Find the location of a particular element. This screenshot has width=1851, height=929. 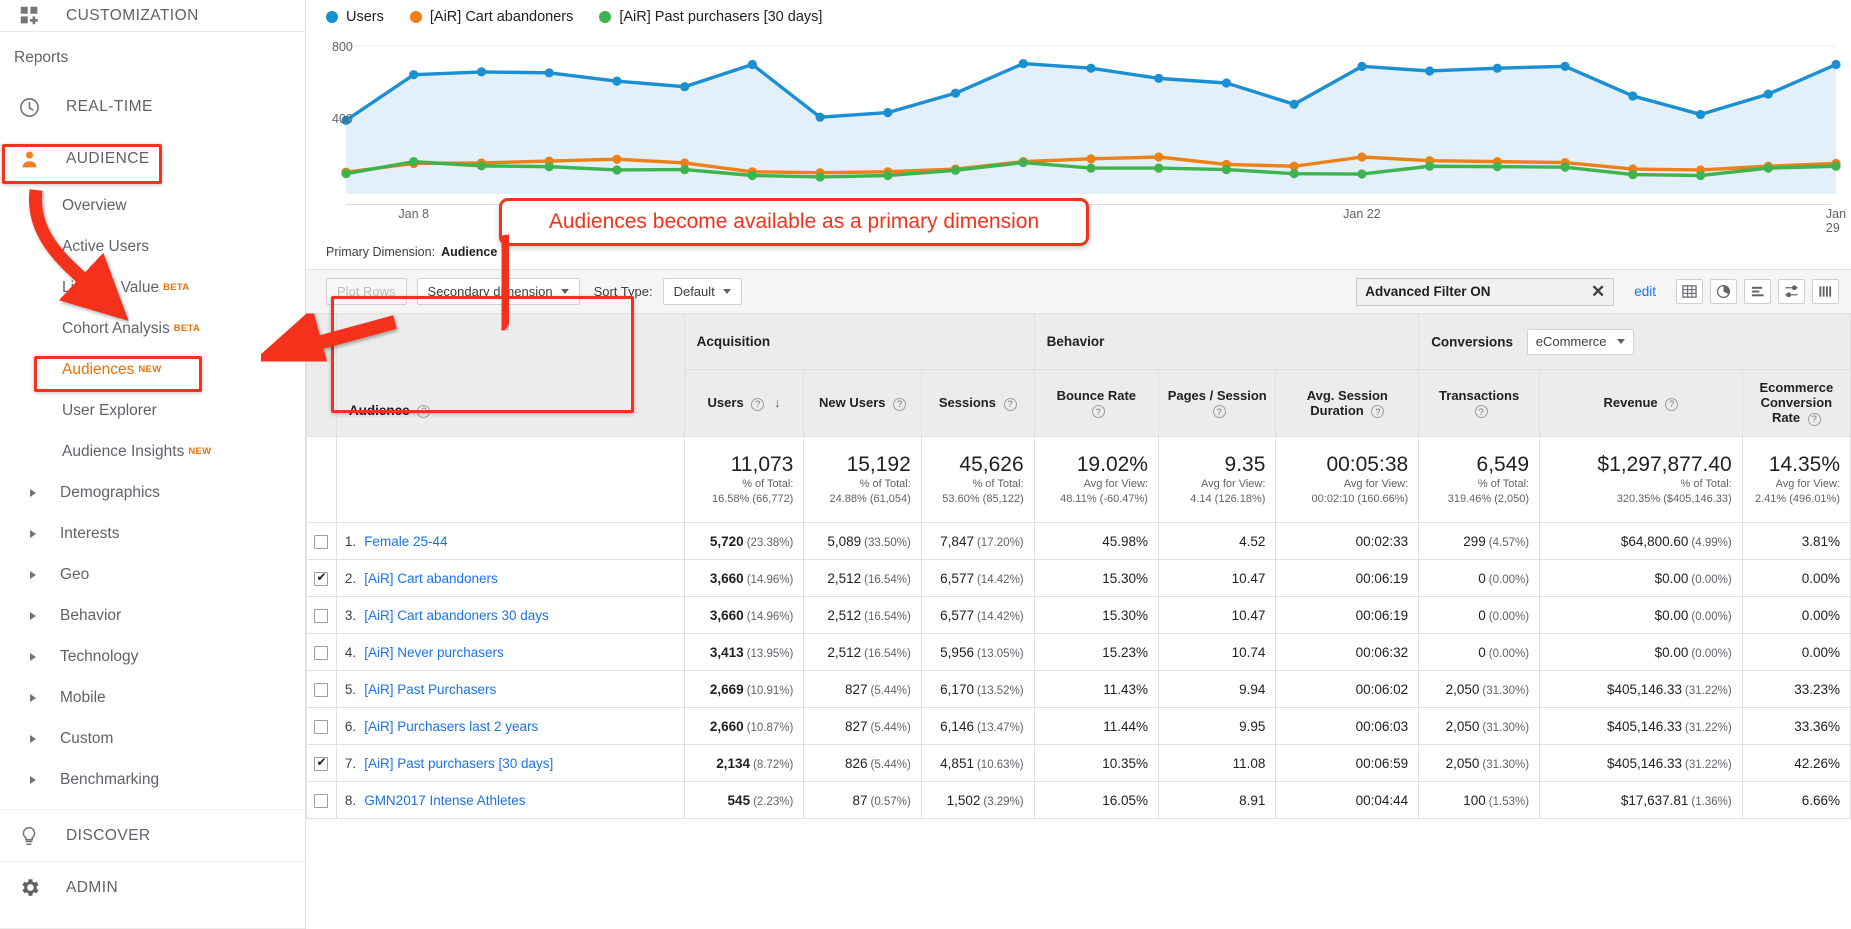

sidebar-item-custom: Custom is located at coordinates (152, 738).